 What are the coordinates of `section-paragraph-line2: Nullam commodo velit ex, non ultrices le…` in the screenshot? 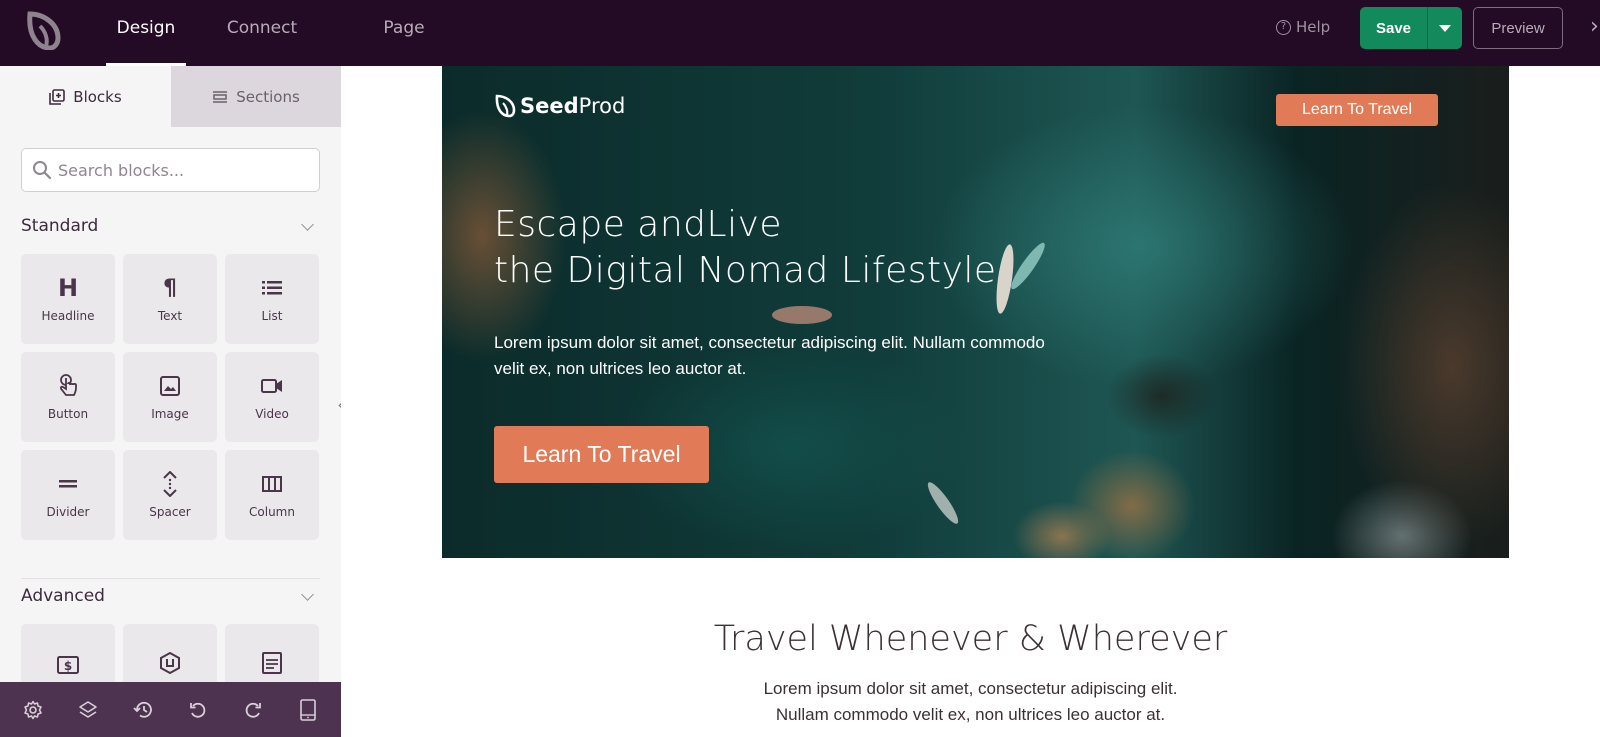 It's located at (970, 714).